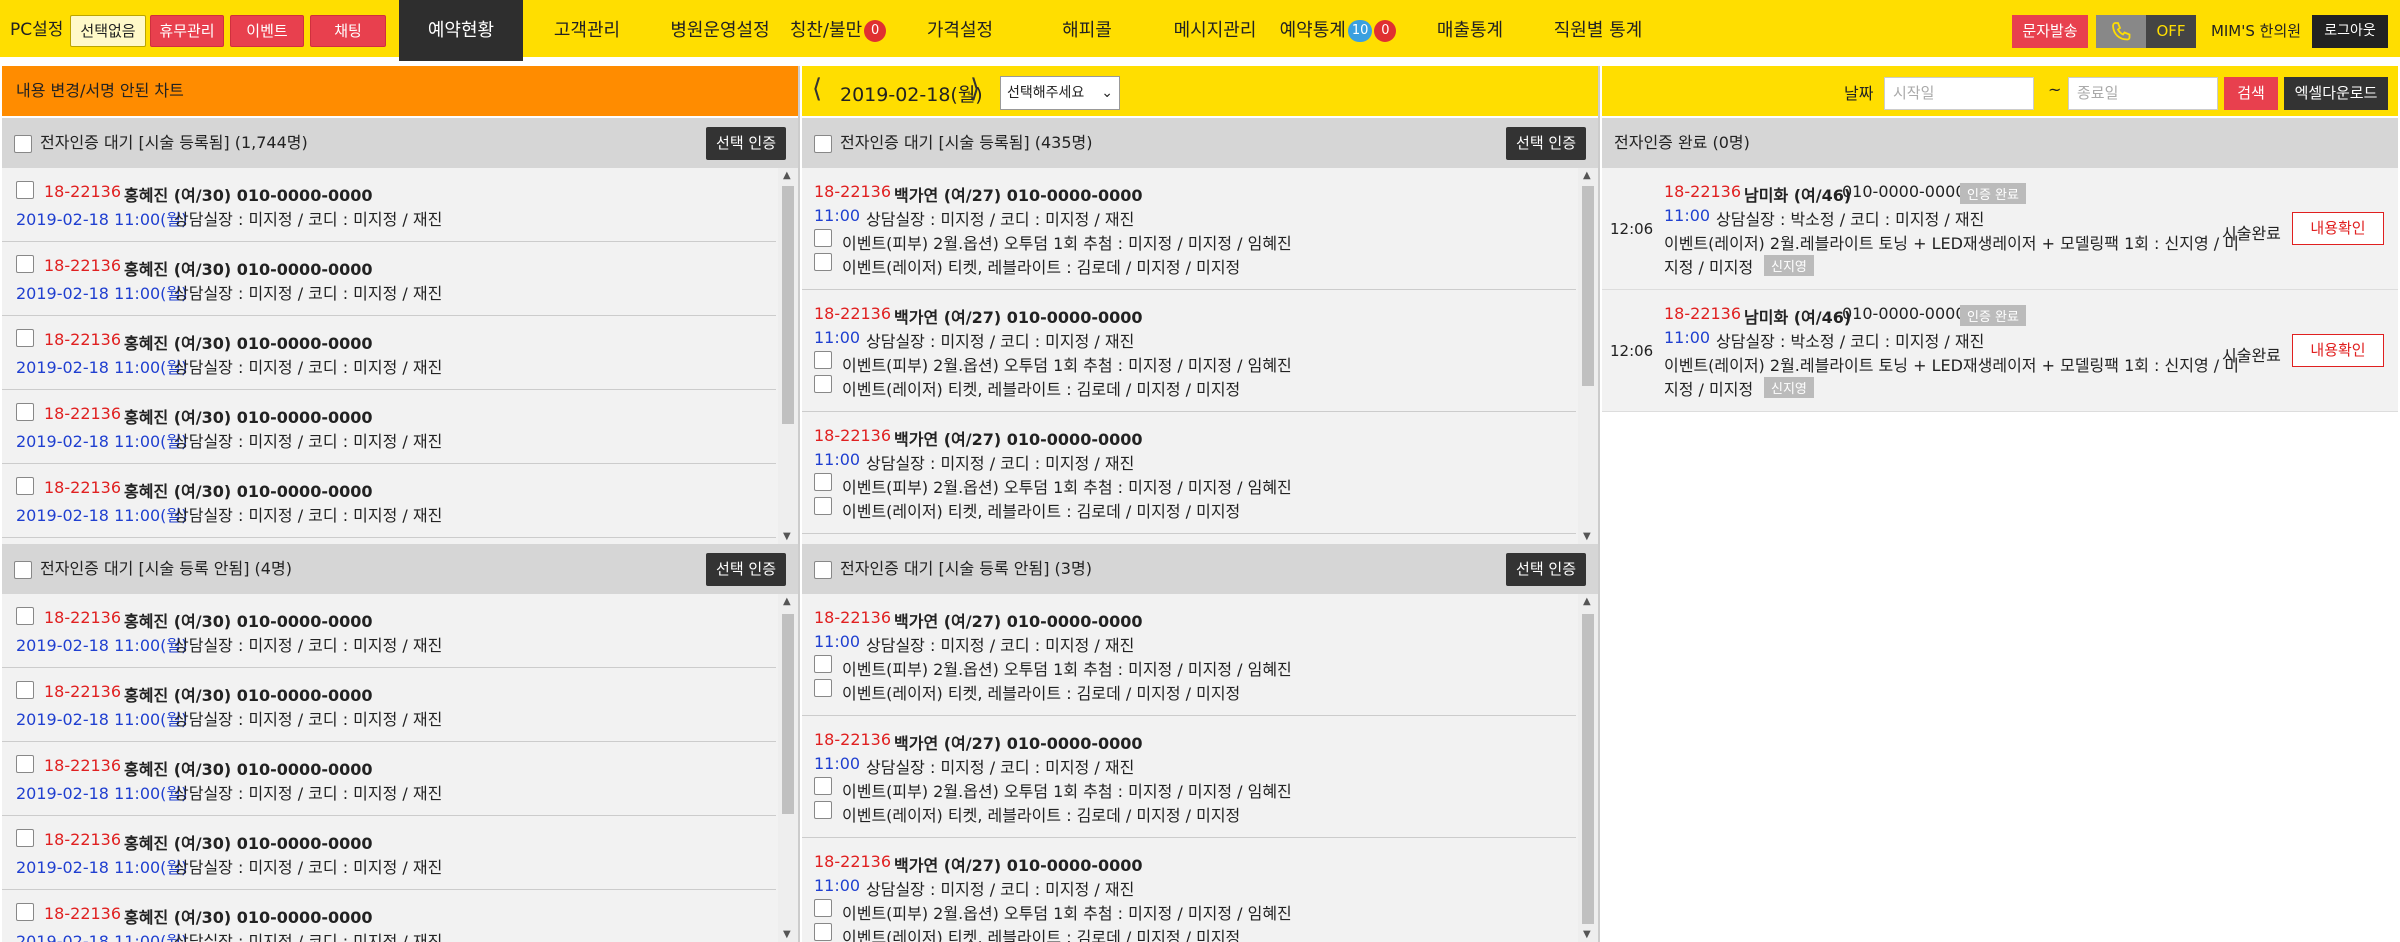 The height and width of the screenshot is (942, 2400). I want to click on end-date-input: 종료일, so click(2143, 93).